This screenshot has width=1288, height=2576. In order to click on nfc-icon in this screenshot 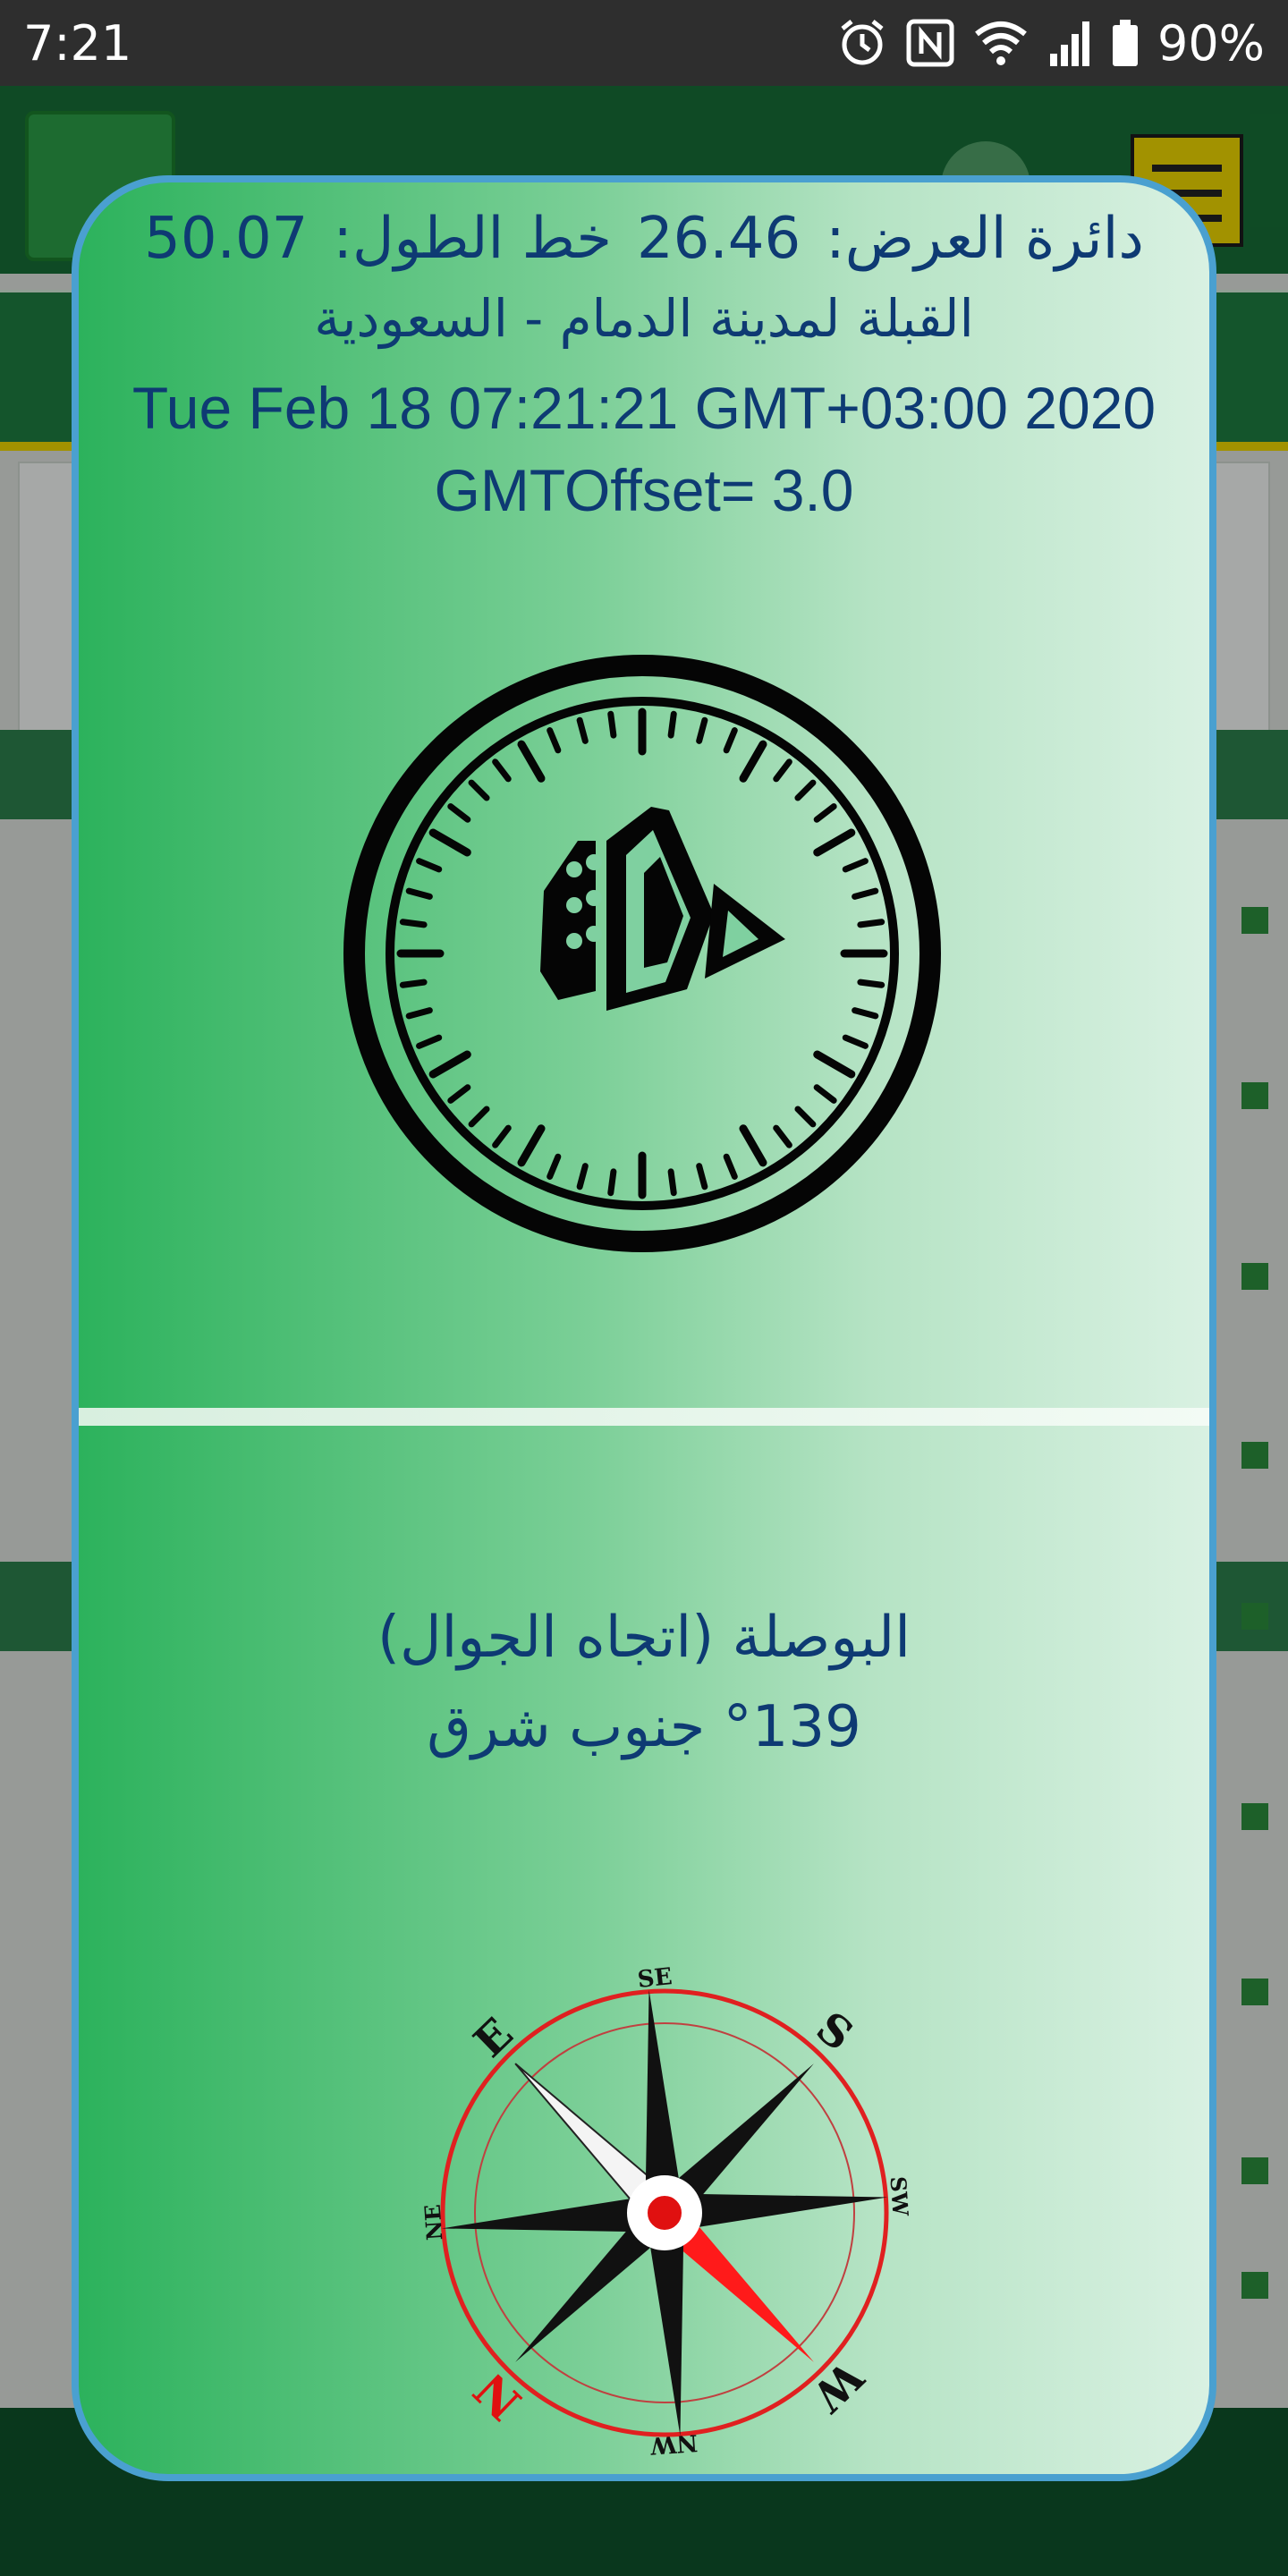, I will do `click(930, 43)`.